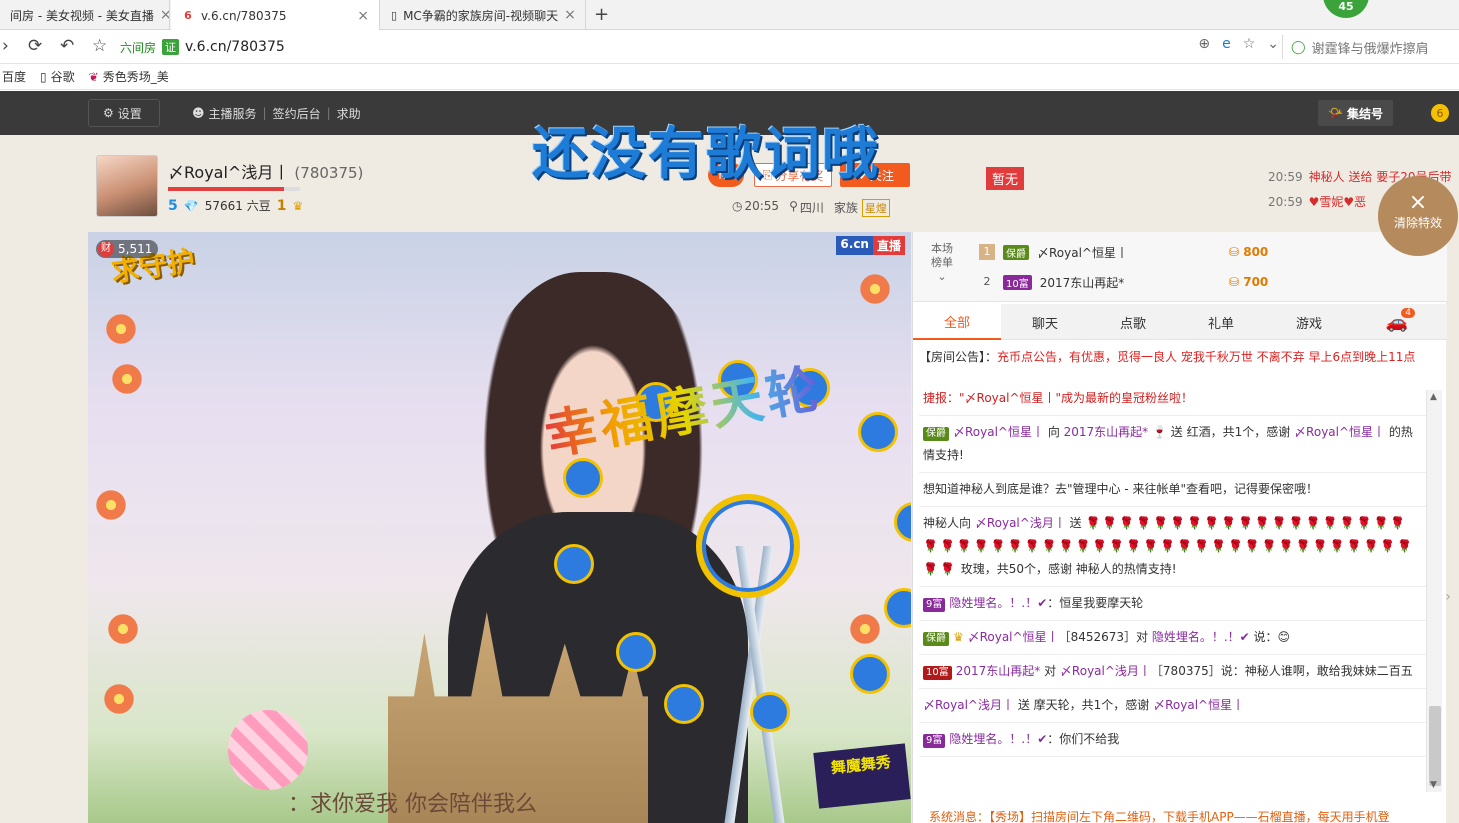 The image size is (1459, 823). Describe the element at coordinates (1370, 47) in the screenshot. I see `search-input: ◯ 谢霆锋与俄爆炸擦肩` at that location.